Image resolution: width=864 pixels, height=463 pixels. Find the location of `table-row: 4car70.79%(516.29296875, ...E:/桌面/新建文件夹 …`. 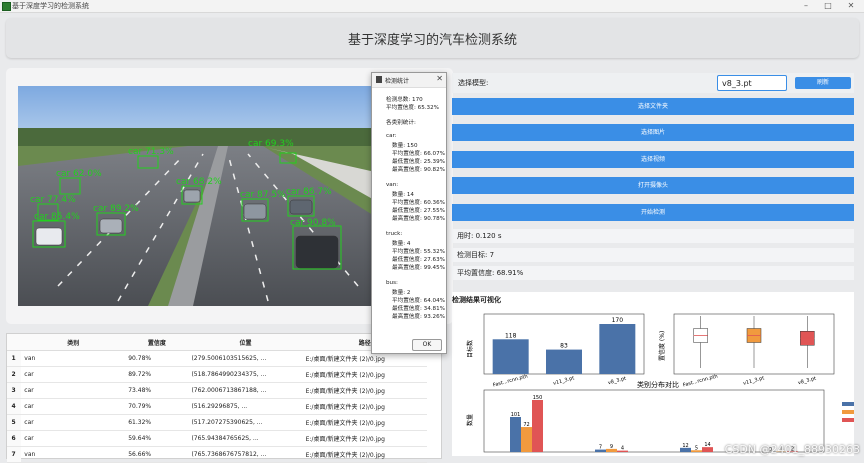

table-row: 4car70.79%(516.29296875, ...E:/桌面/新建文件夹 … is located at coordinates (217, 407).